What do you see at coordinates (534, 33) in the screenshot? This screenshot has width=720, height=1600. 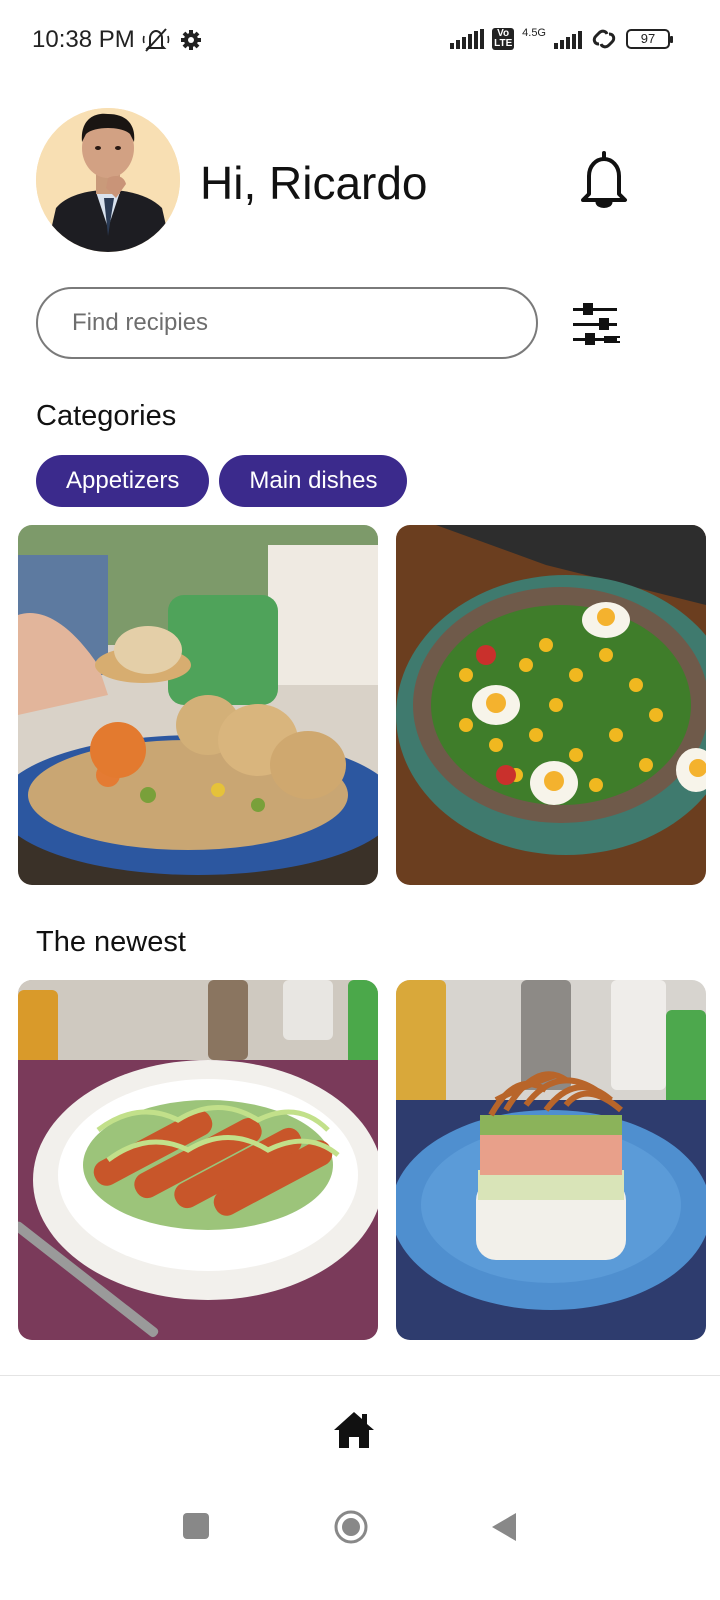 I see `network-type: 4.5G` at bounding box center [534, 33].